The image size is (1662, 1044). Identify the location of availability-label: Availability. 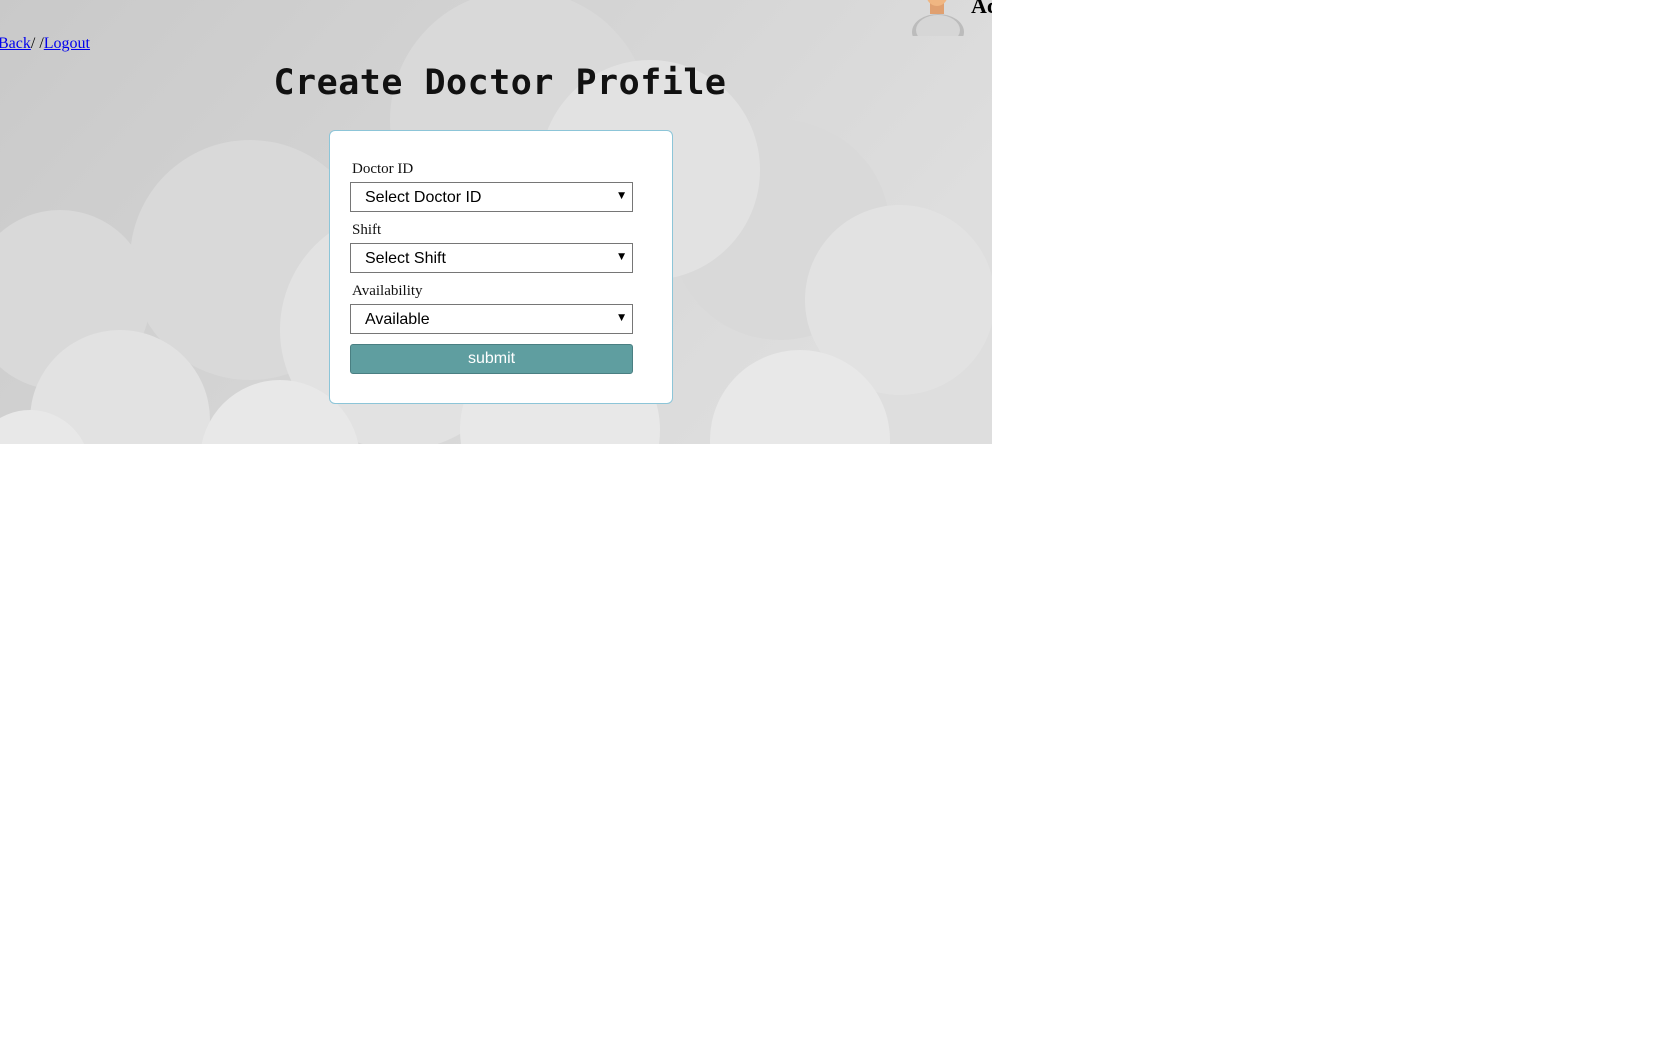
(387, 291).